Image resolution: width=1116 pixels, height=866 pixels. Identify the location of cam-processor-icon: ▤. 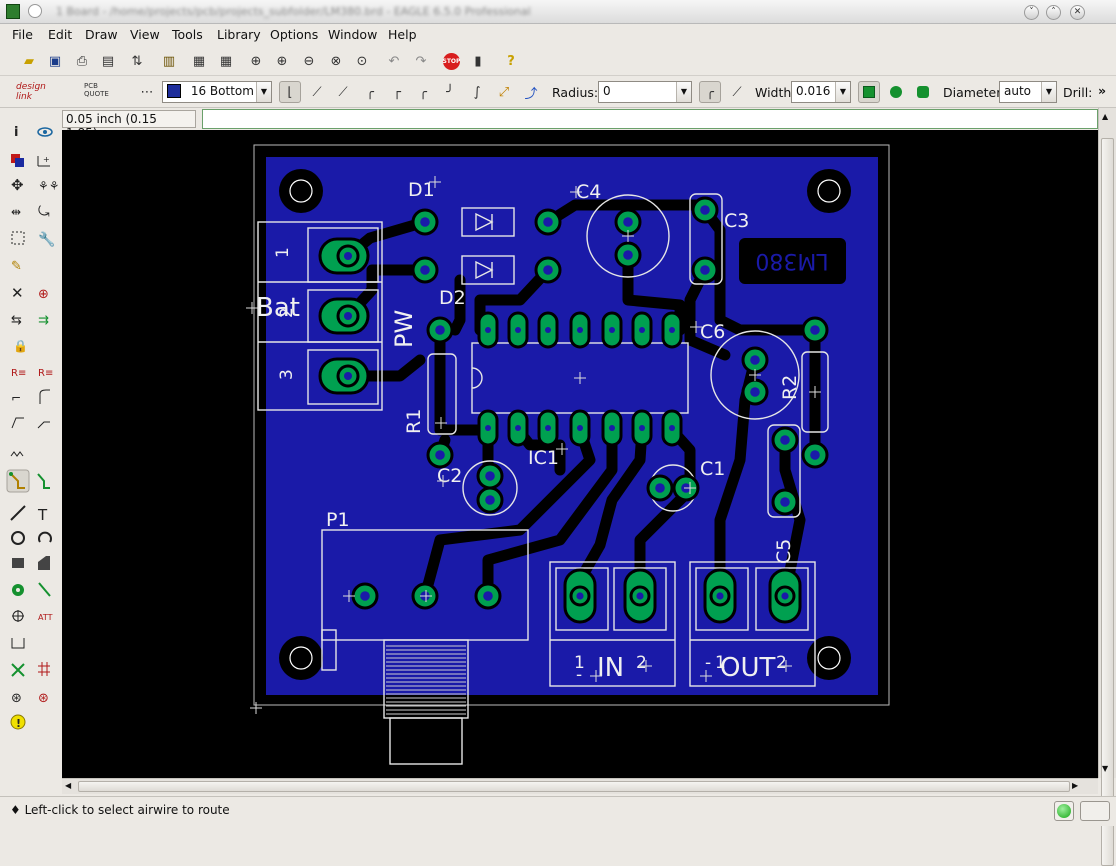
(108, 61).